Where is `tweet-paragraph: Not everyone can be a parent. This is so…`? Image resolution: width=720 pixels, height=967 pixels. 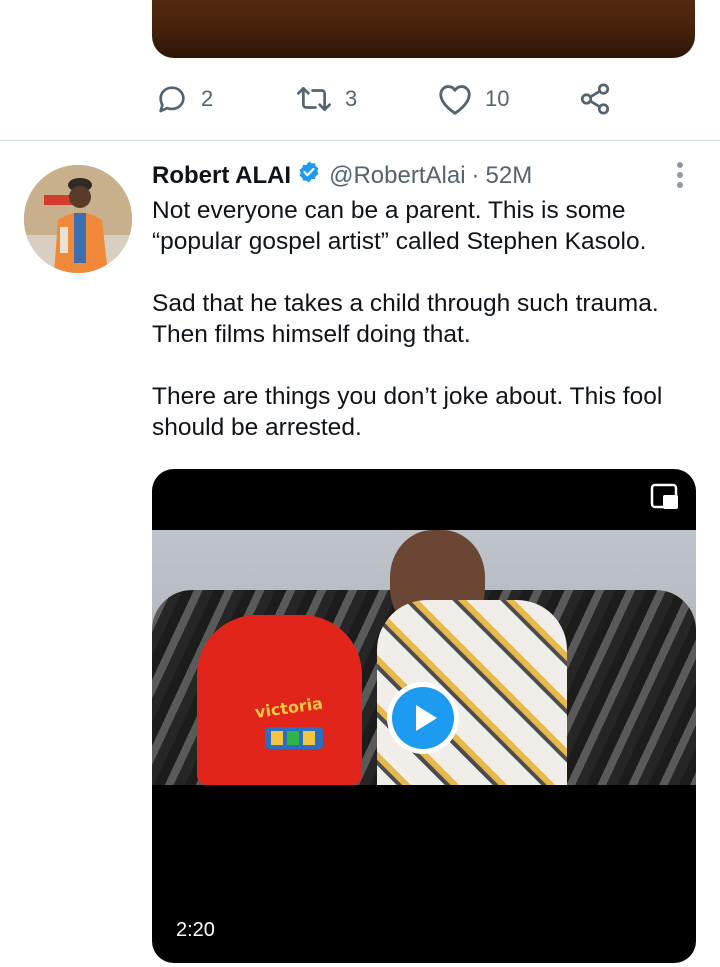 tweet-paragraph: Not everyone can be a parent. This is so… is located at coordinates (399, 226).